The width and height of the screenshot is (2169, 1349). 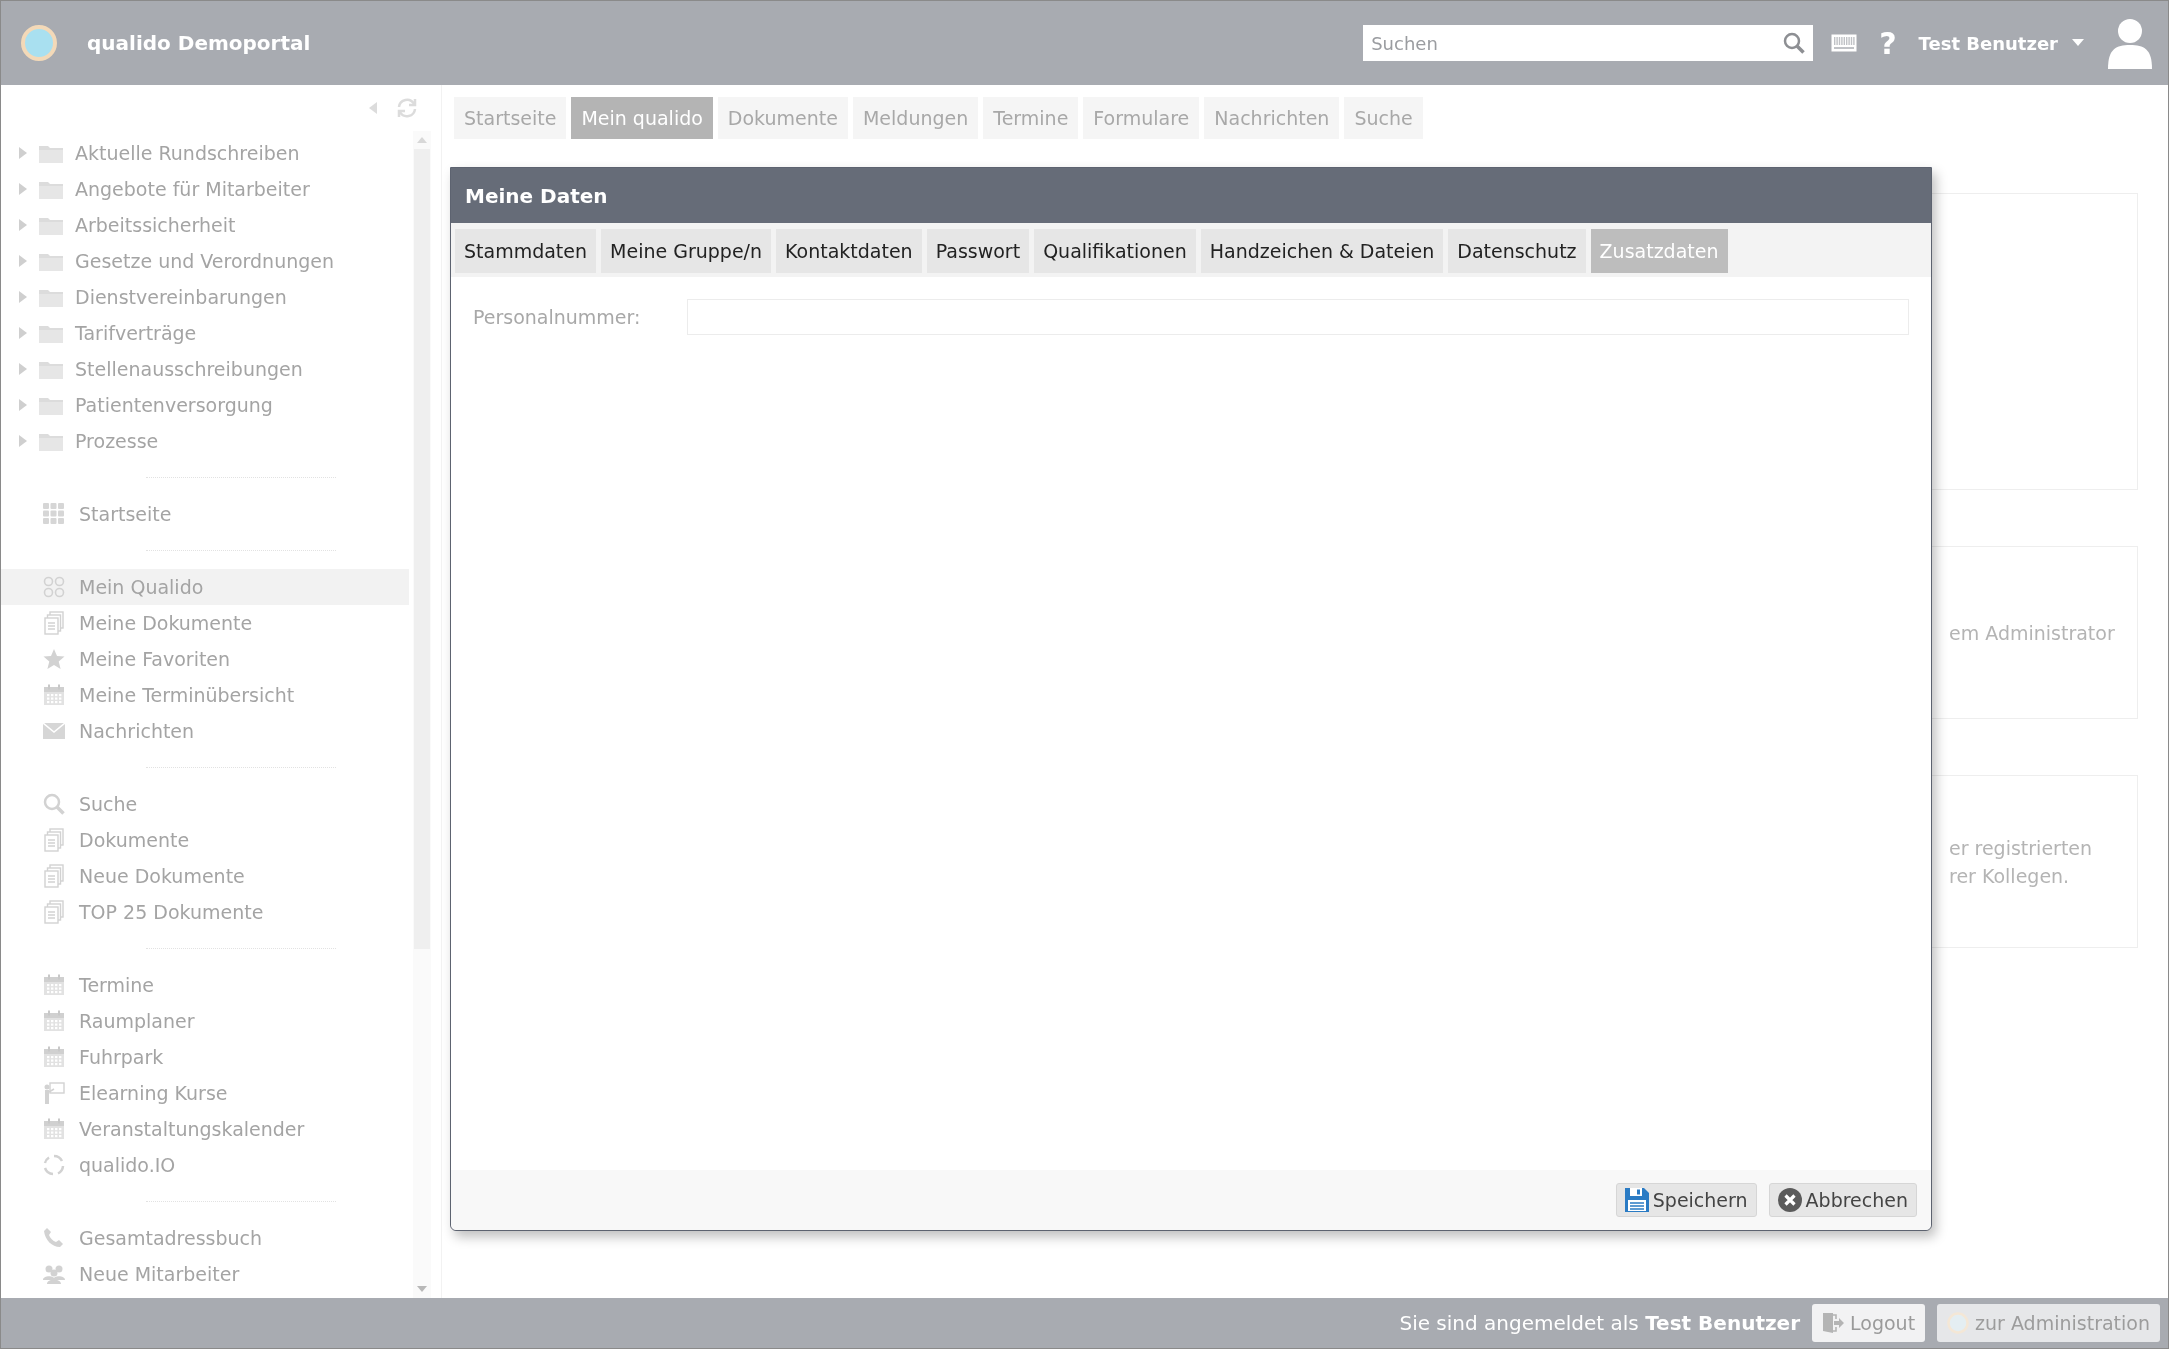 I want to click on sidebar-item: qualido.IO, so click(x=205, y=1165).